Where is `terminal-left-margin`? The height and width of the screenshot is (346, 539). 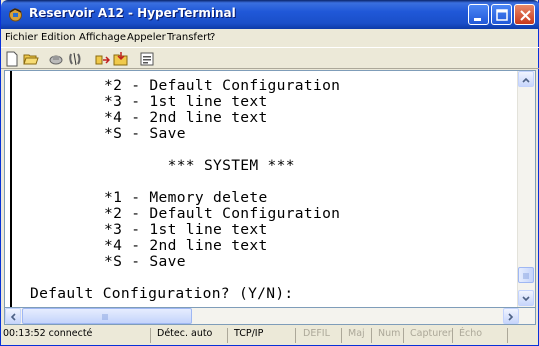
terminal-left-margin is located at coordinates (11, 189).